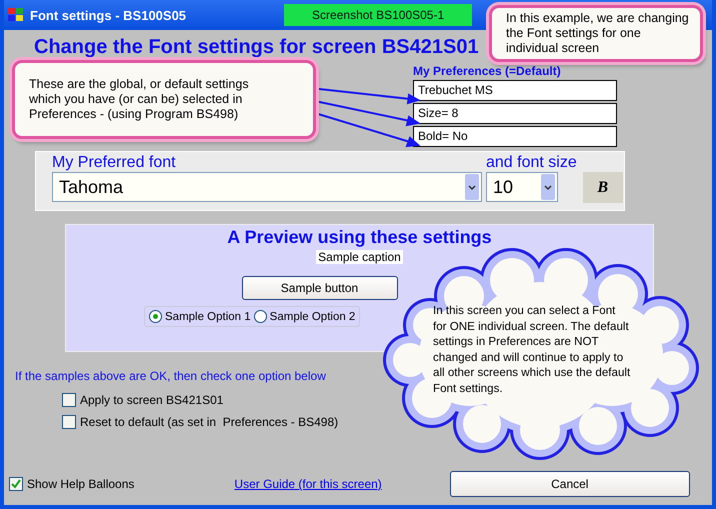  Describe the element at coordinates (170, 376) in the screenshot. I see `instruction-text: If the samples above are OK, then check one option below` at that location.